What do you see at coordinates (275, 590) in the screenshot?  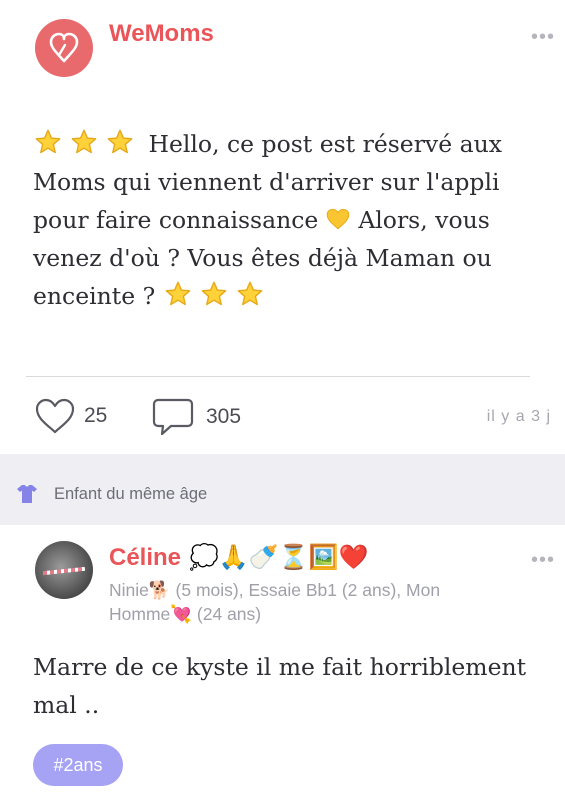 I see `author-info-line: Ninie🐕 (5 mois), Essaie Bb1 (2 ans), Mon` at bounding box center [275, 590].